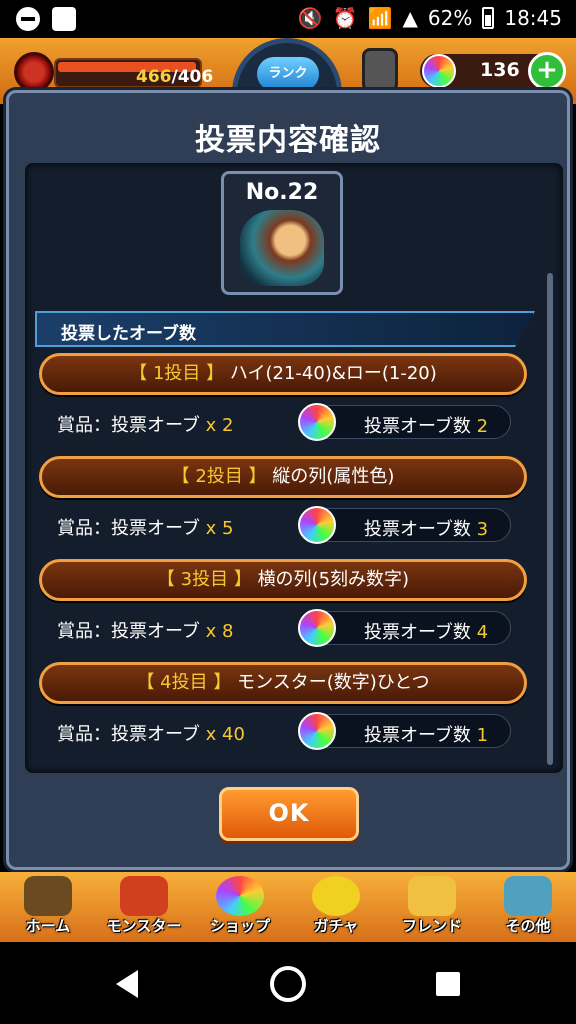 This screenshot has height=1024, width=576. What do you see at coordinates (294, 732) in the screenshot?
I see `prize-row-4: 賞品：投票オーブ x 40 投票オーブ数 1` at bounding box center [294, 732].